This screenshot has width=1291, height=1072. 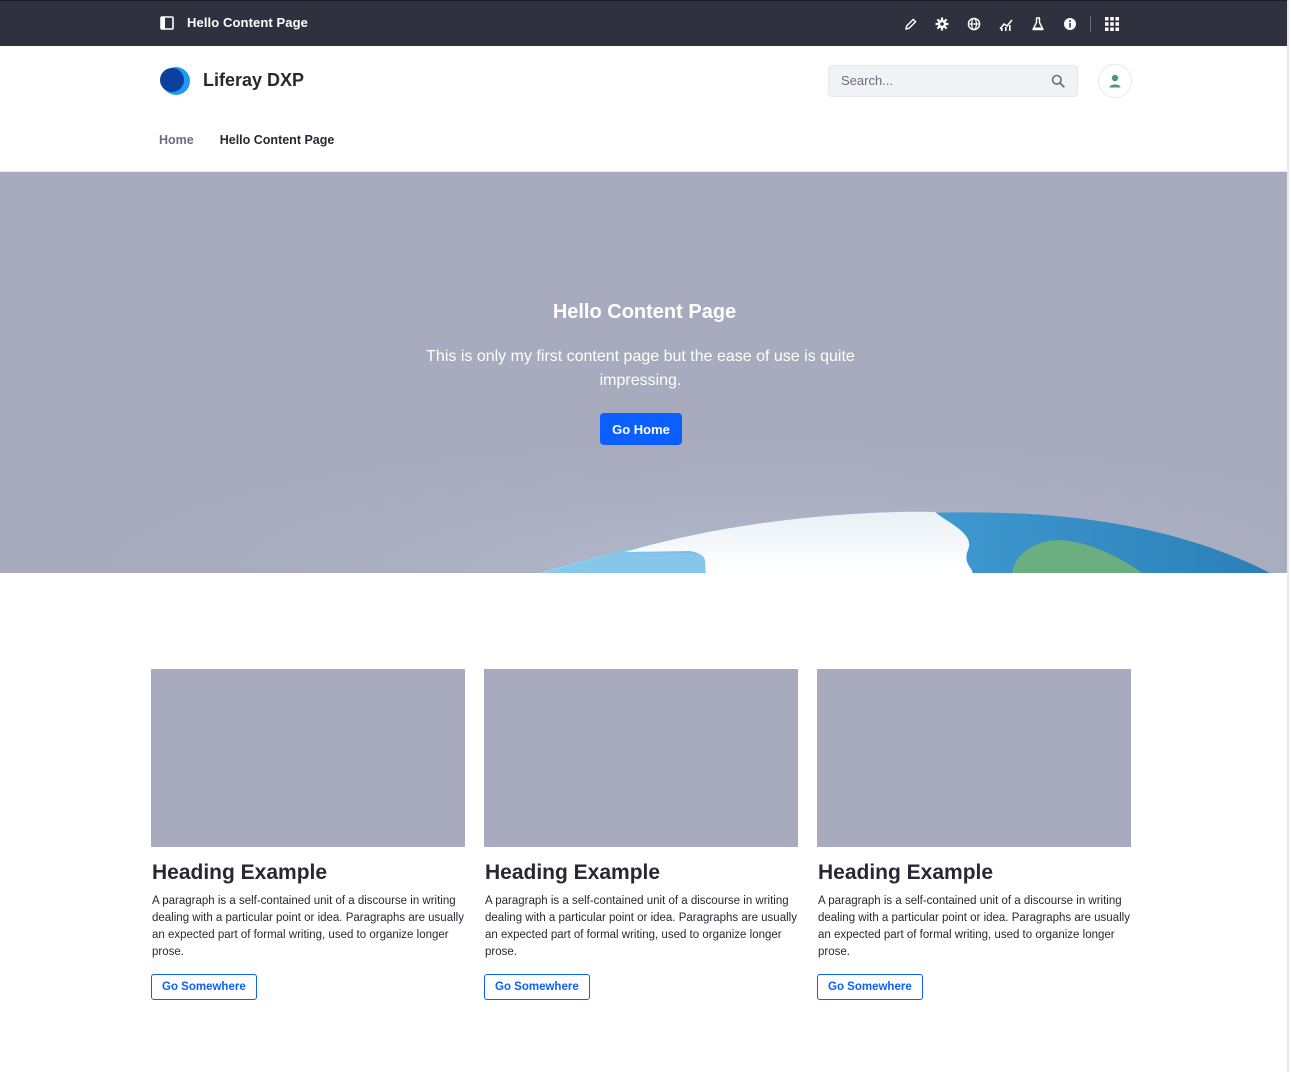 What do you see at coordinates (643, 109) in the screenshot?
I see `site-header: Liferay DXP Home Hello Content Page` at bounding box center [643, 109].